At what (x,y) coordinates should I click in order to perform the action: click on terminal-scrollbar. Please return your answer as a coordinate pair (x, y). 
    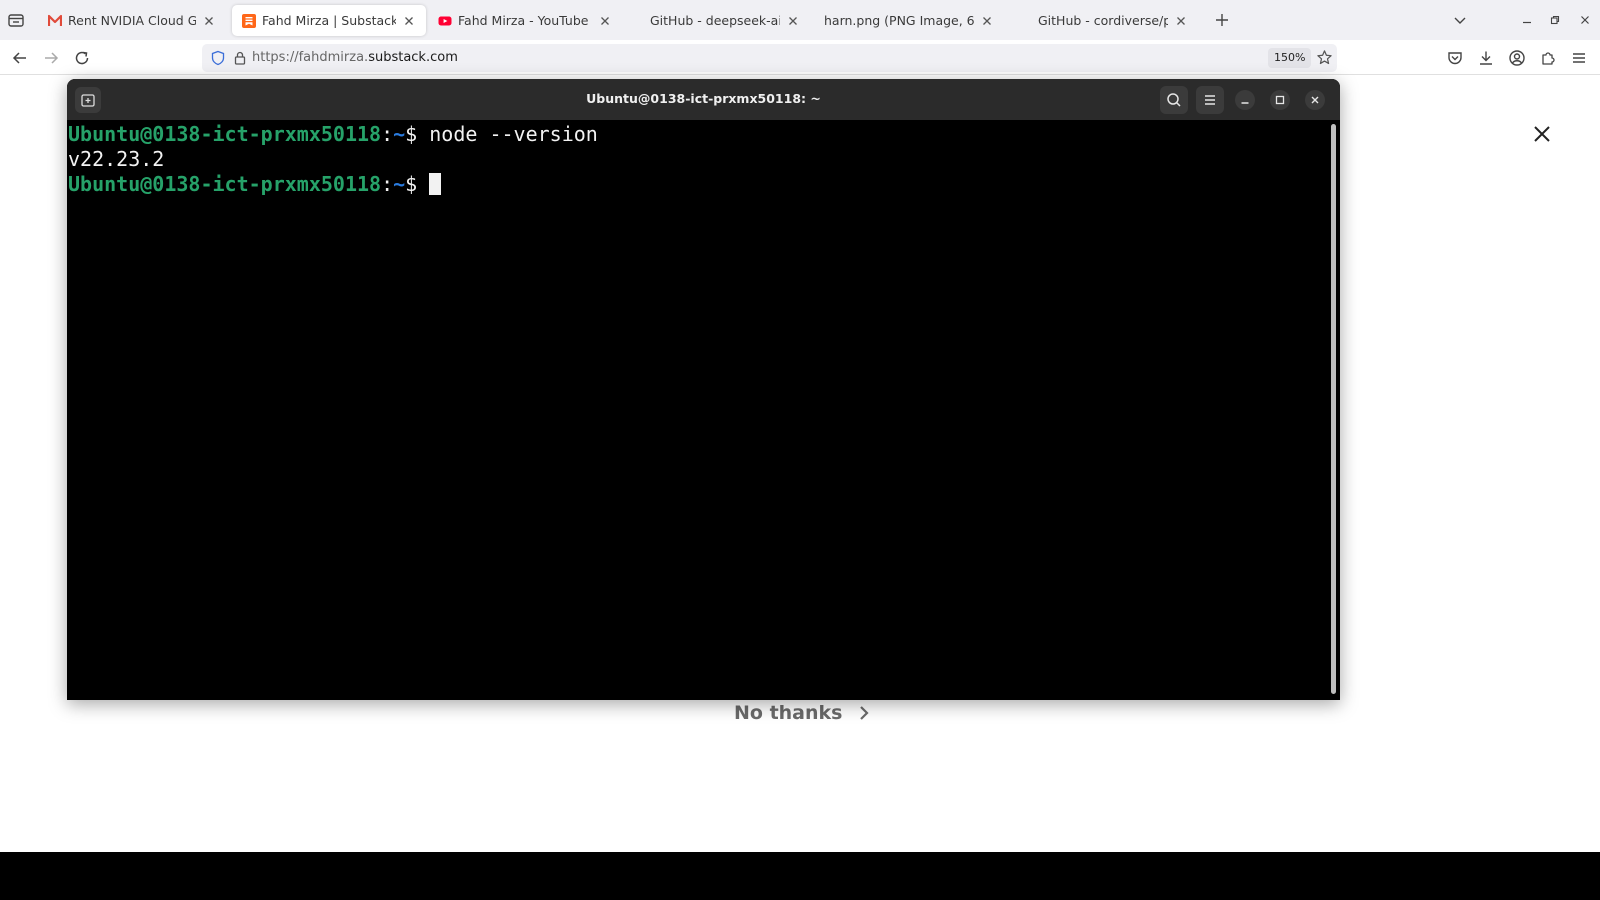
    Looking at the image, I should click on (1333, 409).